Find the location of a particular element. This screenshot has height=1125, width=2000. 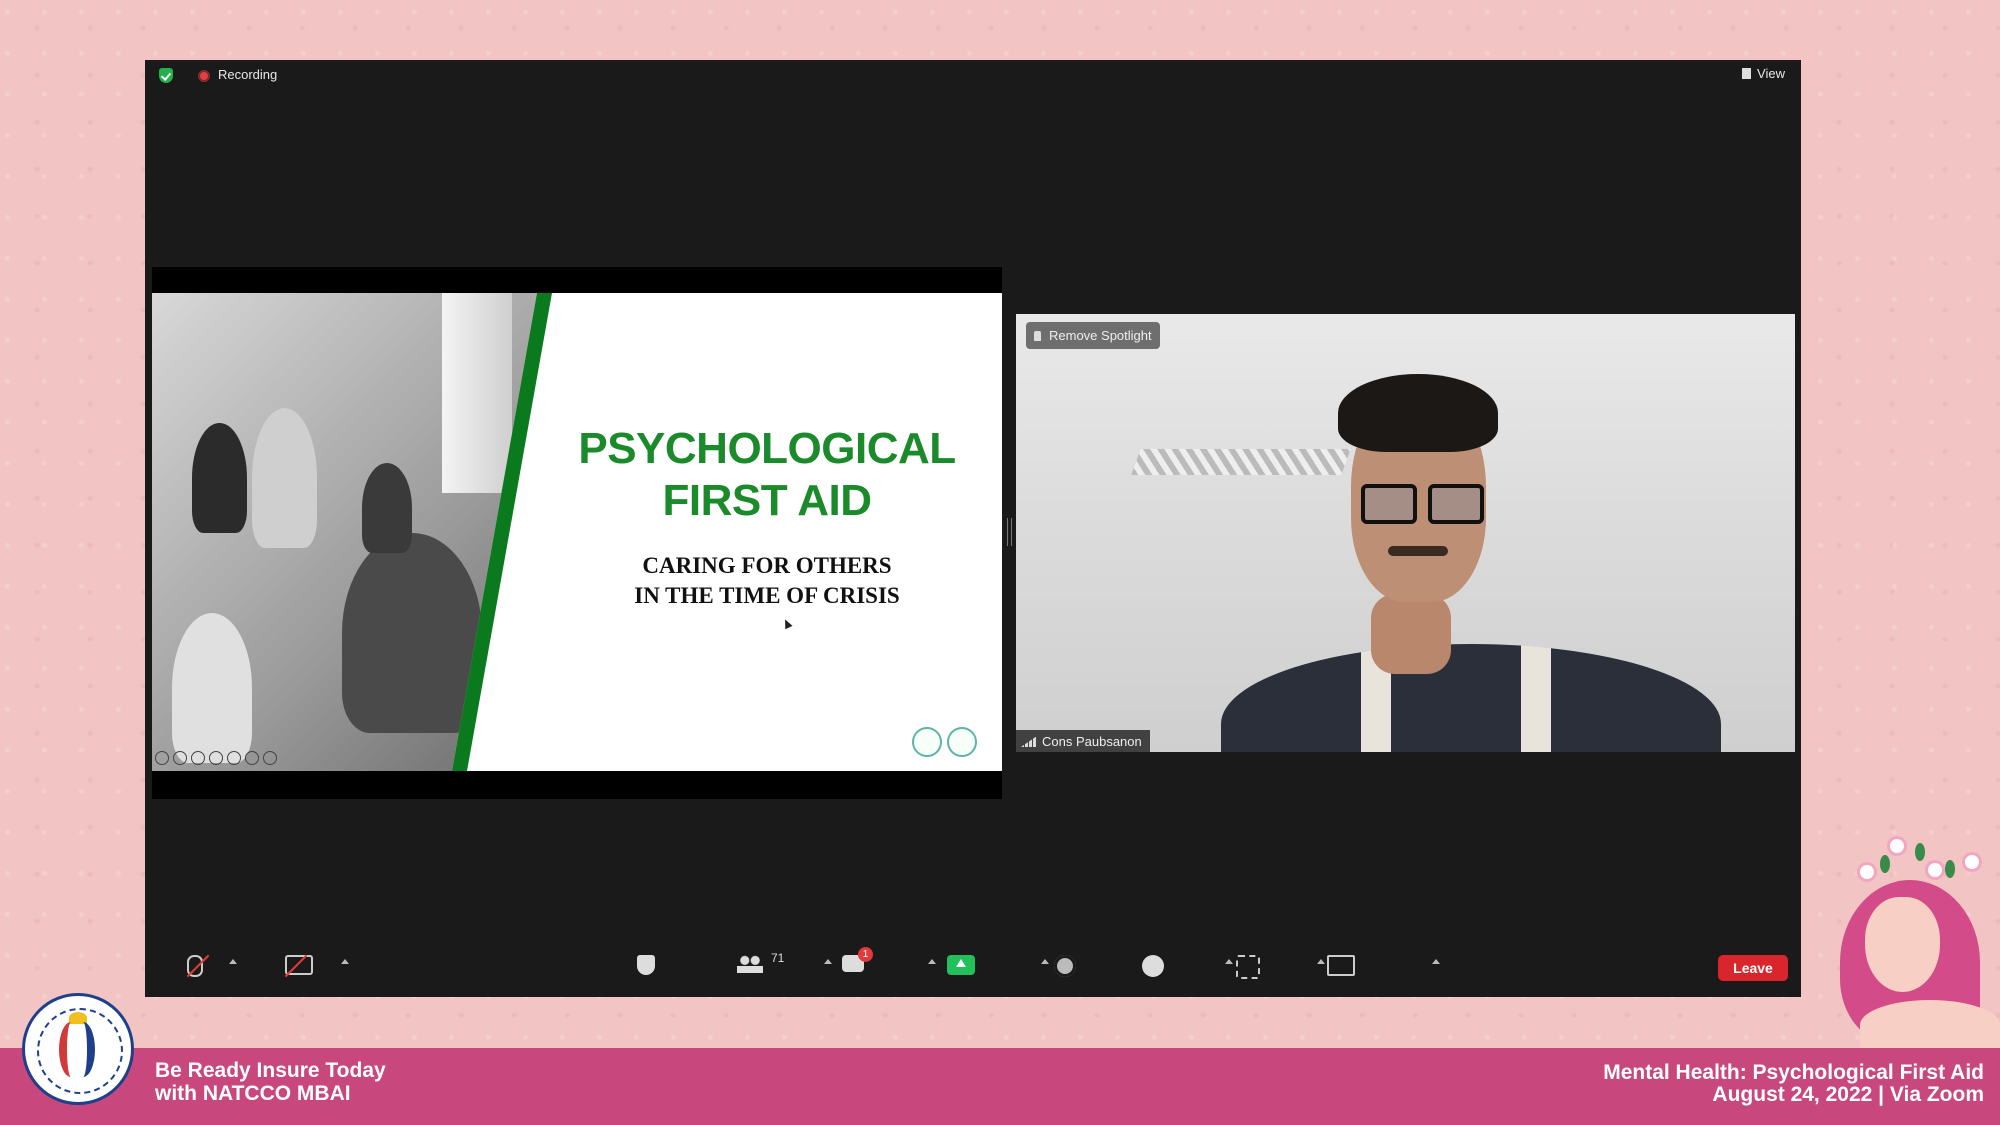

chat-badge: 1 is located at coordinates (865, 954).